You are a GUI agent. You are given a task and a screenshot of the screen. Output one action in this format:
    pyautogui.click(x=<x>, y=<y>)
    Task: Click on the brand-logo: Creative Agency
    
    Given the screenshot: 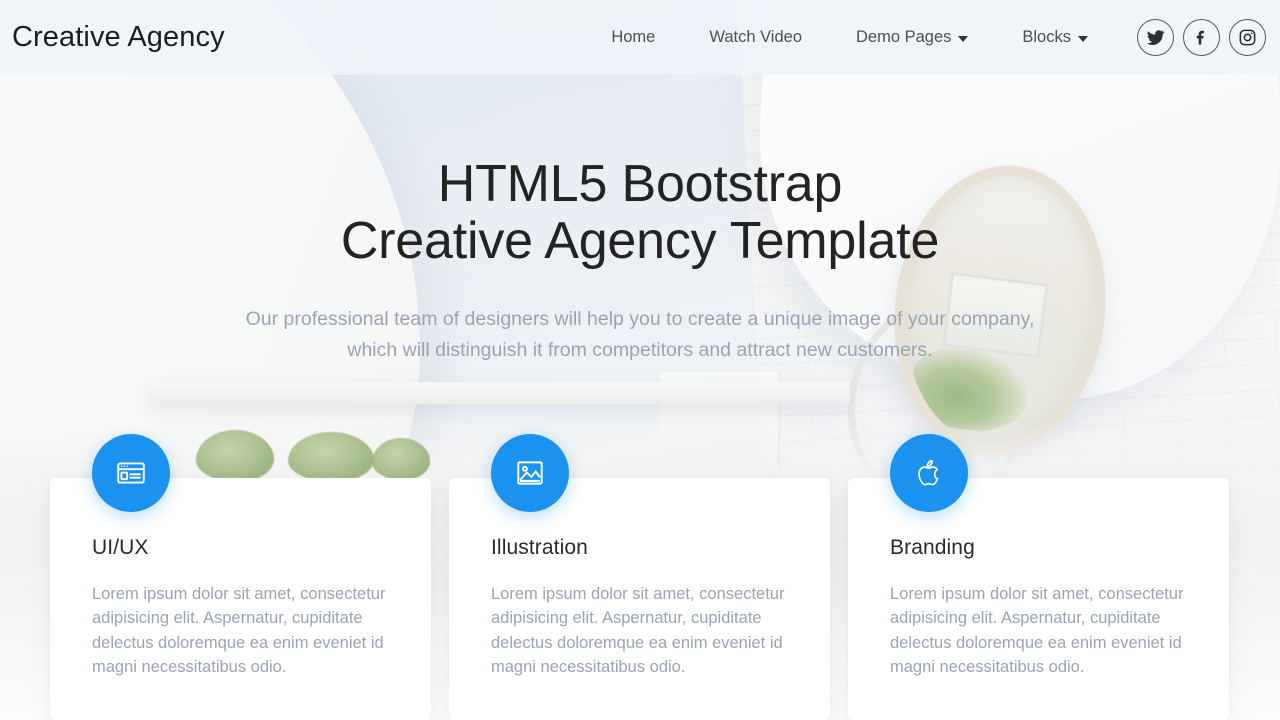 What is the action you would take?
    pyautogui.click(x=118, y=37)
    